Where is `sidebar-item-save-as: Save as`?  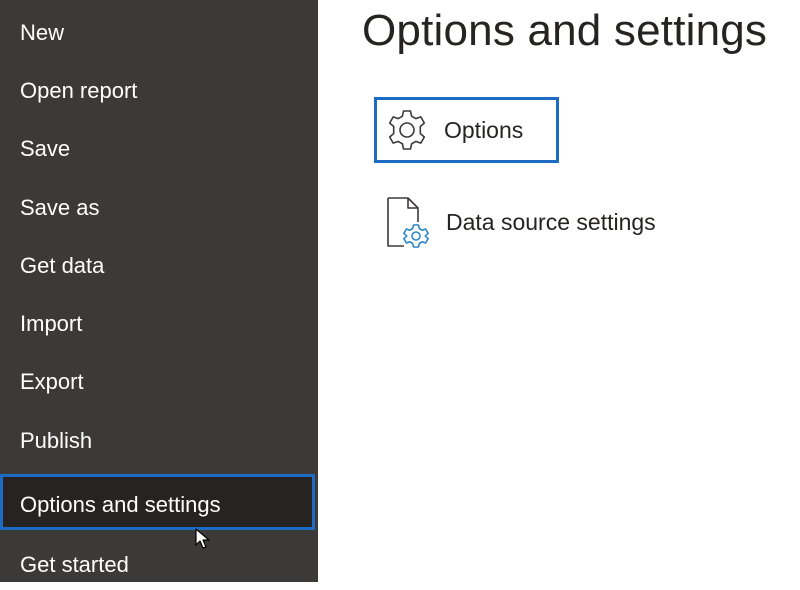
sidebar-item-save-as: Save as is located at coordinates (159, 208).